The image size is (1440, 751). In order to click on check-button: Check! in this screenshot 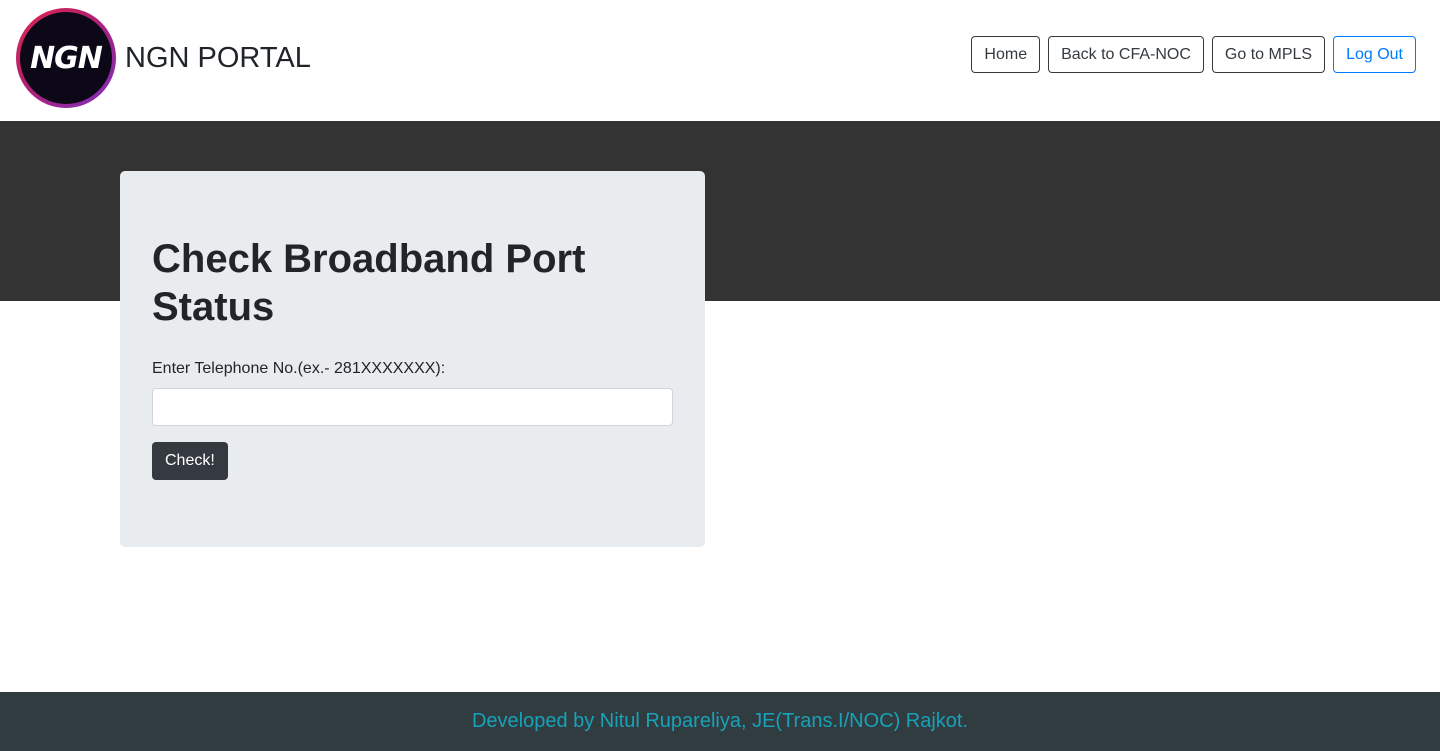, I will do `click(190, 461)`.